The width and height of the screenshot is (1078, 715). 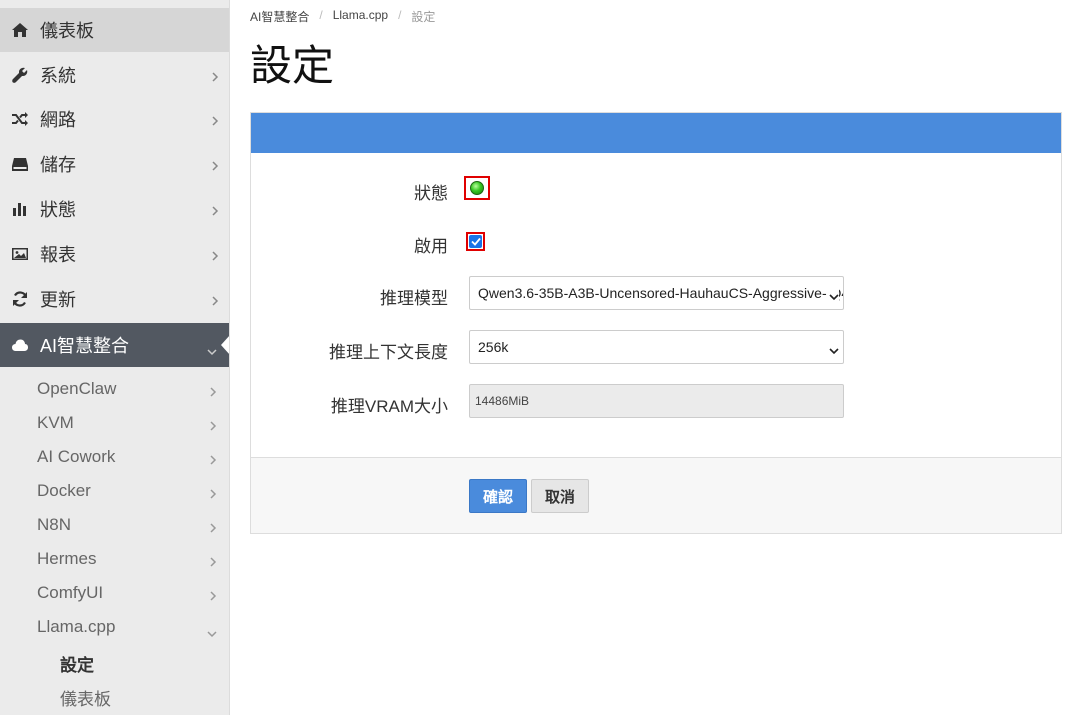 I want to click on sidebar-item-label: 狀態, so click(x=58, y=210).